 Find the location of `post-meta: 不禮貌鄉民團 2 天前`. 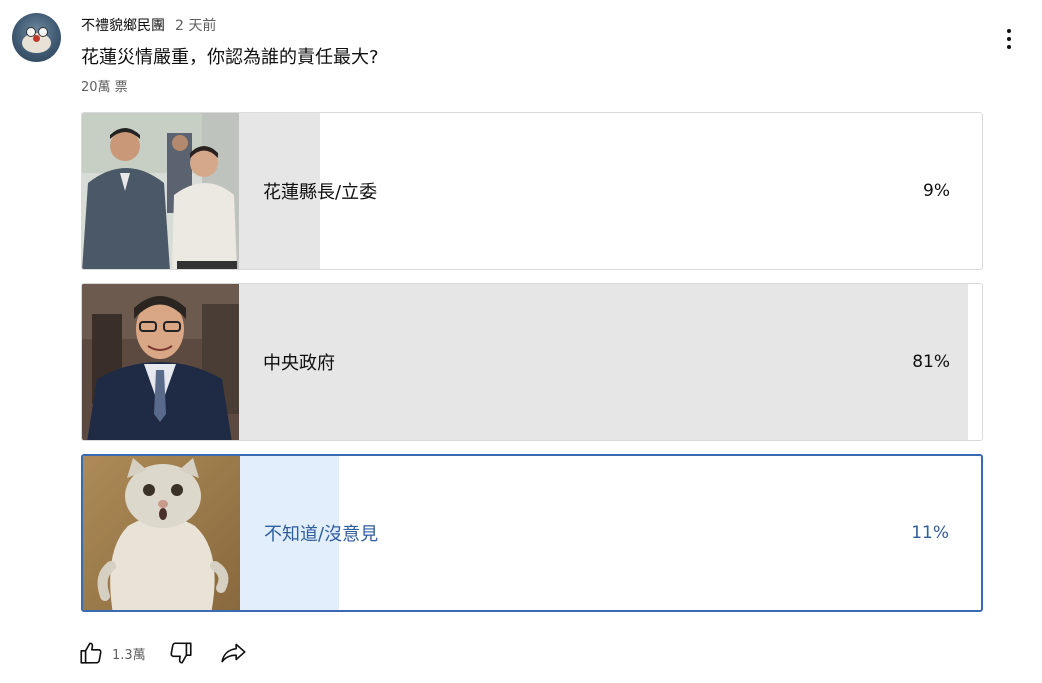

post-meta: 不禮貌鄉民團 2 天前 is located at coordinates (148, 25).